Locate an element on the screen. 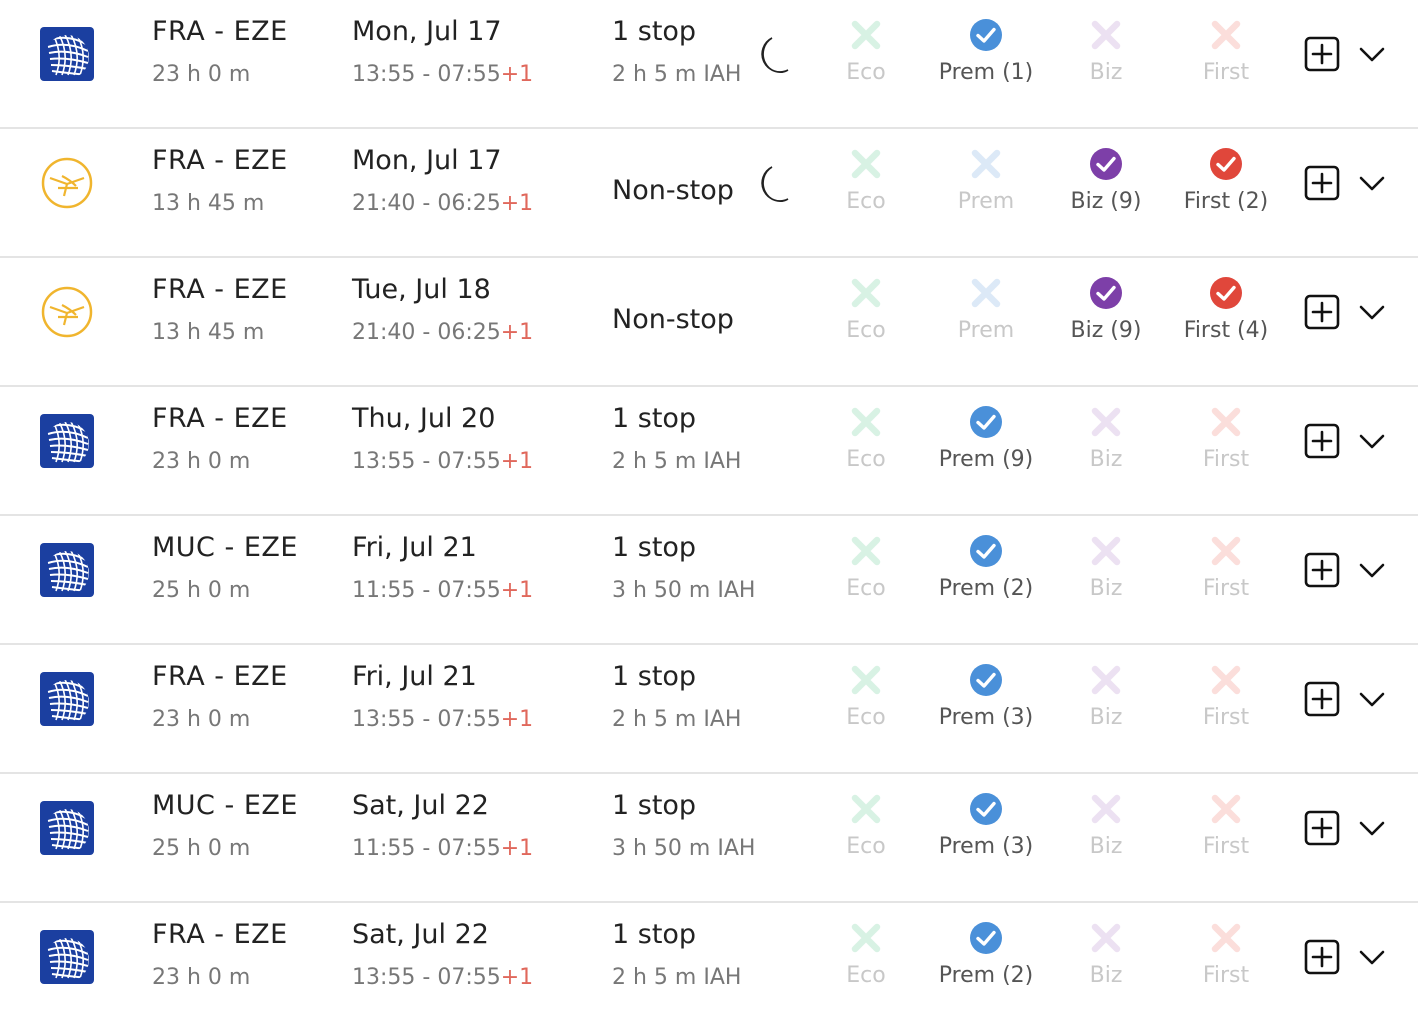 The height and width of the screenshot is (1032, 1418). cabin-prem-label: Prem (1) is located at coordinates (986, 72).